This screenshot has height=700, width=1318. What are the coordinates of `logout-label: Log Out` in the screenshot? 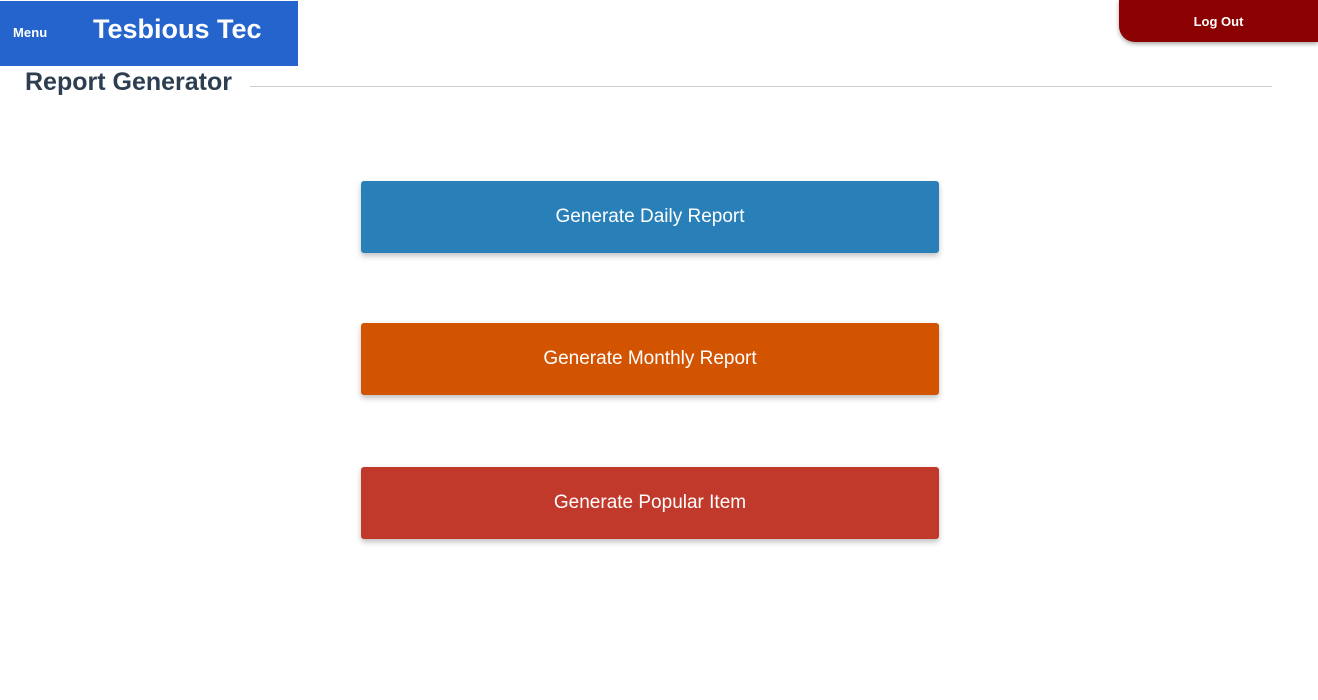 It's located at (1218, 21).